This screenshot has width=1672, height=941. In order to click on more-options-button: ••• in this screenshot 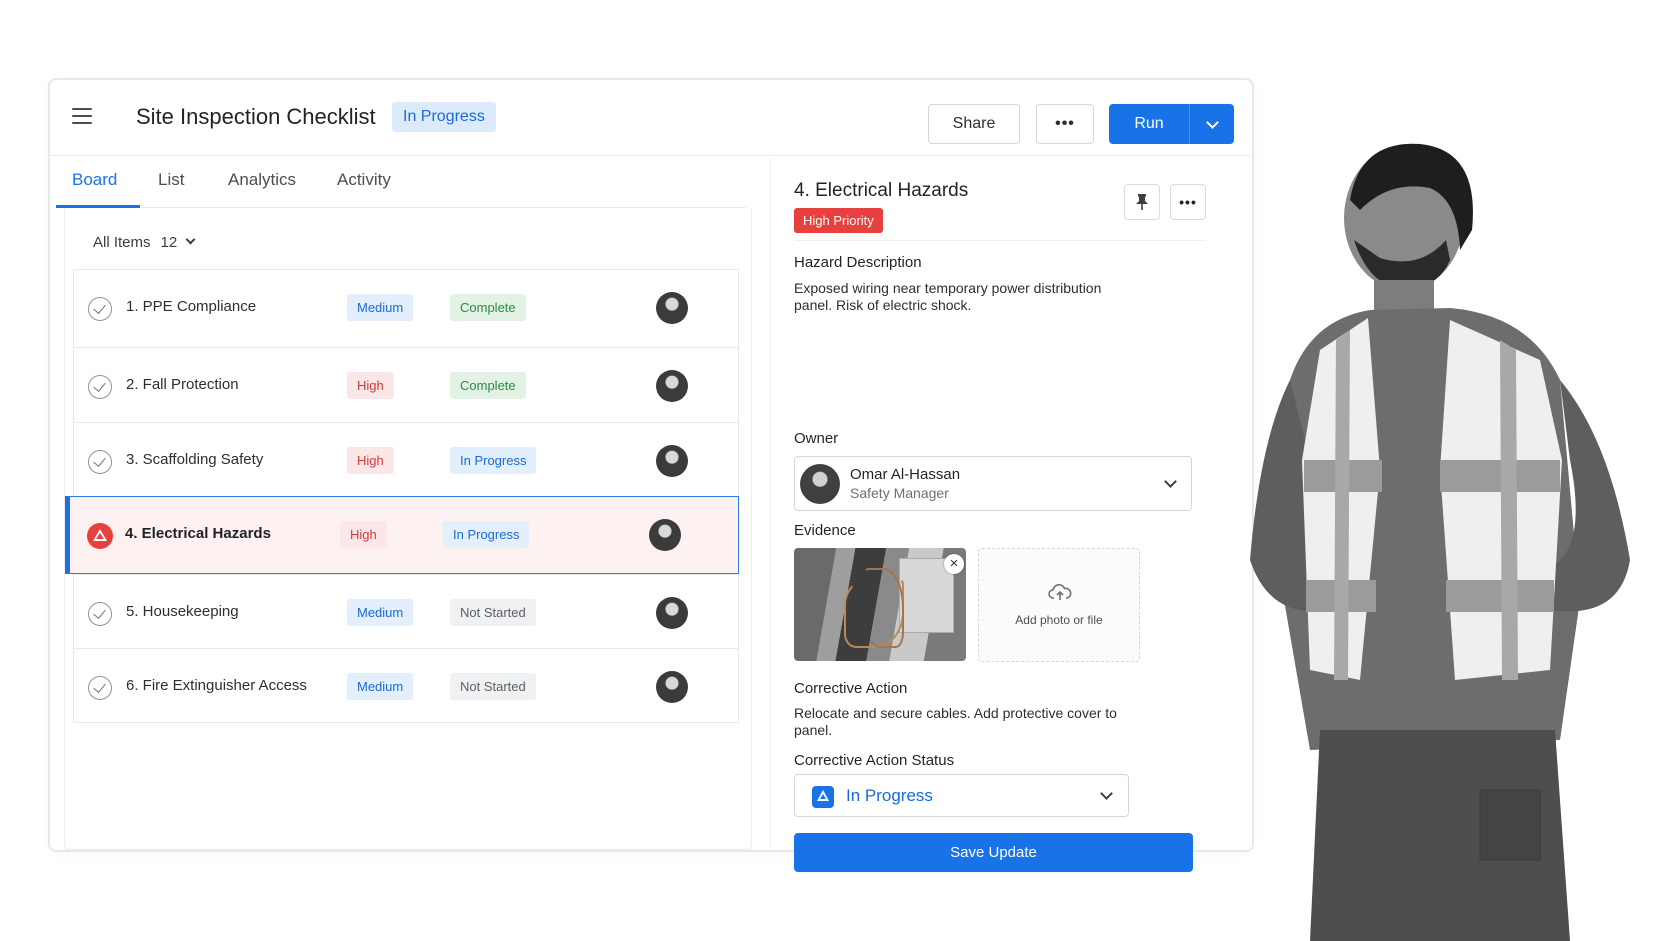, I will do `click(1065, 124)`.